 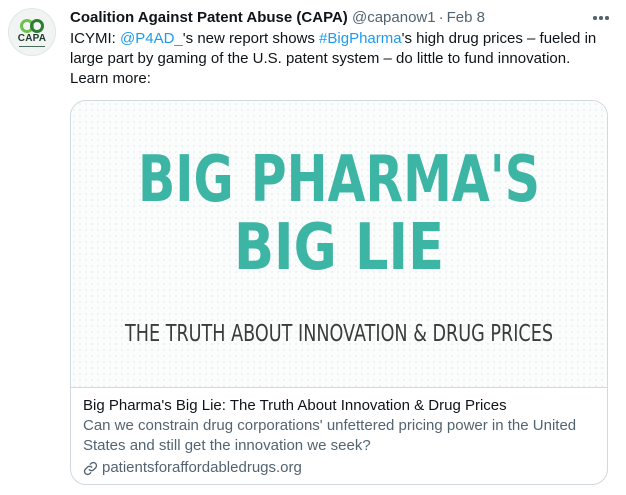 I want to click on image-headline-line2: BIG LIE, so click(x=339, y=248).